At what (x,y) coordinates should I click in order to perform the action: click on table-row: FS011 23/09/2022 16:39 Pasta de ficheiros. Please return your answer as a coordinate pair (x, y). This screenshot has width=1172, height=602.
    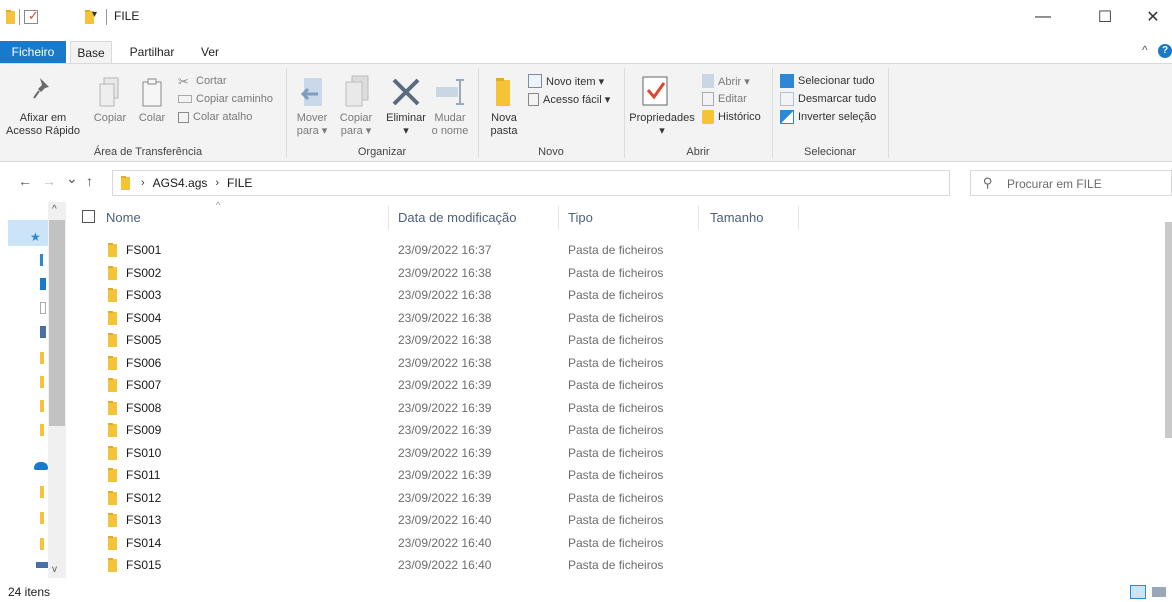
    Looking at the image, I should click on (615, 475).